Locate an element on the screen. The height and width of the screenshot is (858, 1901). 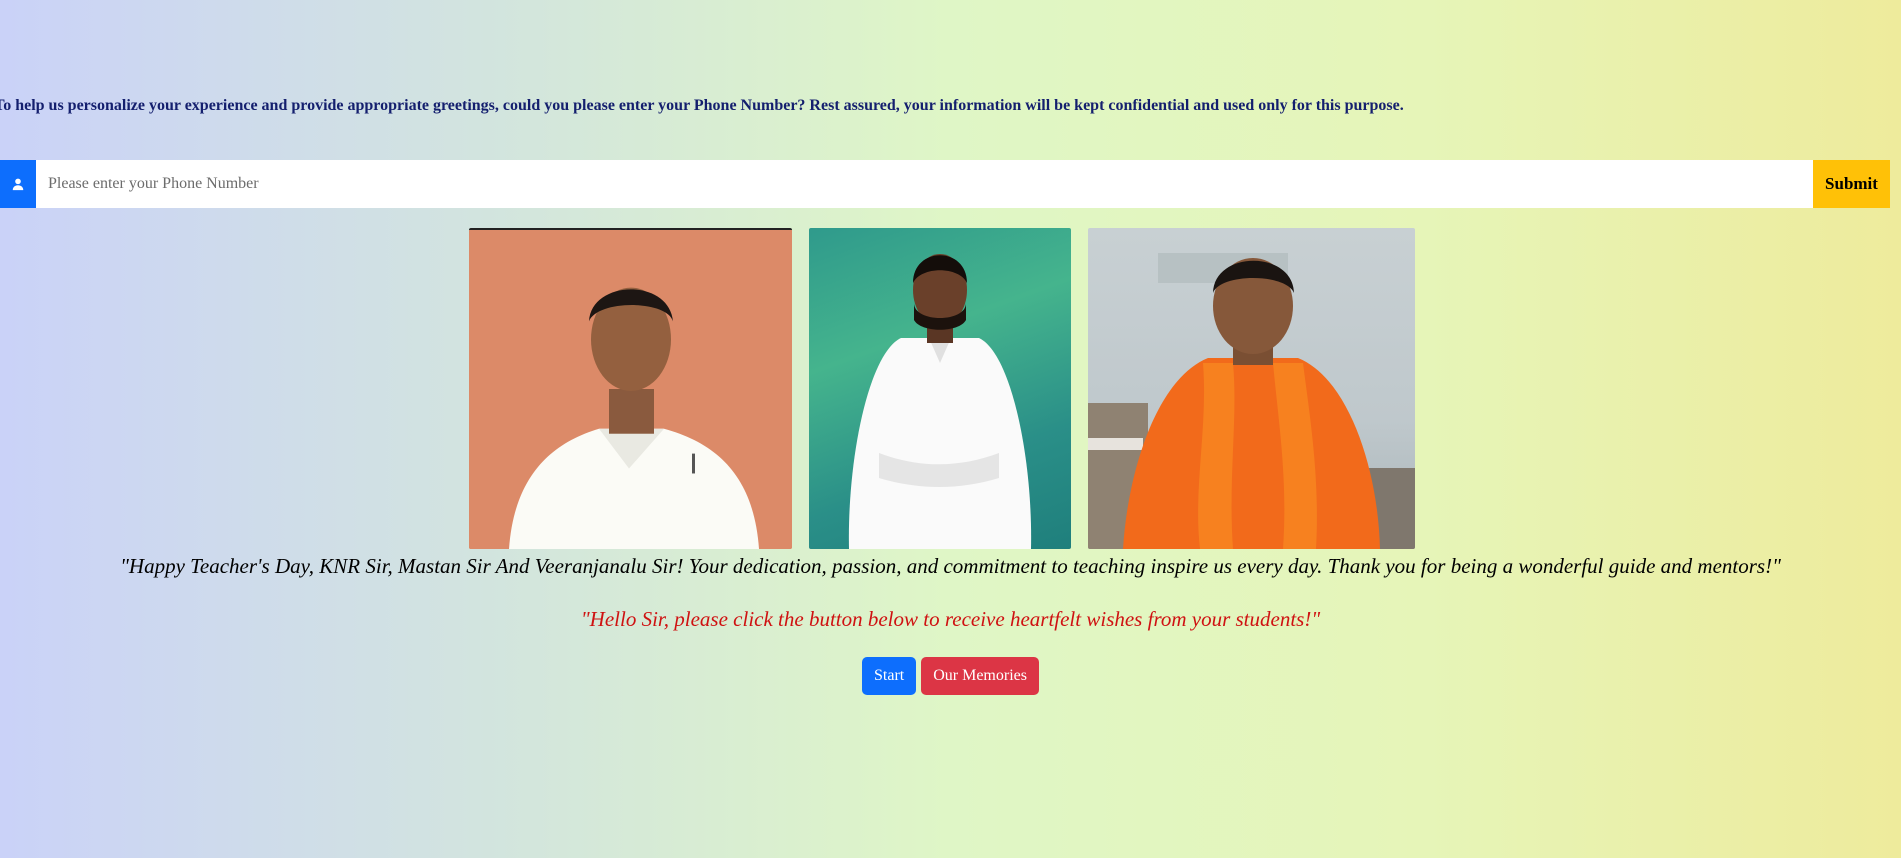
user-icon is located at coordinates (18, 184).